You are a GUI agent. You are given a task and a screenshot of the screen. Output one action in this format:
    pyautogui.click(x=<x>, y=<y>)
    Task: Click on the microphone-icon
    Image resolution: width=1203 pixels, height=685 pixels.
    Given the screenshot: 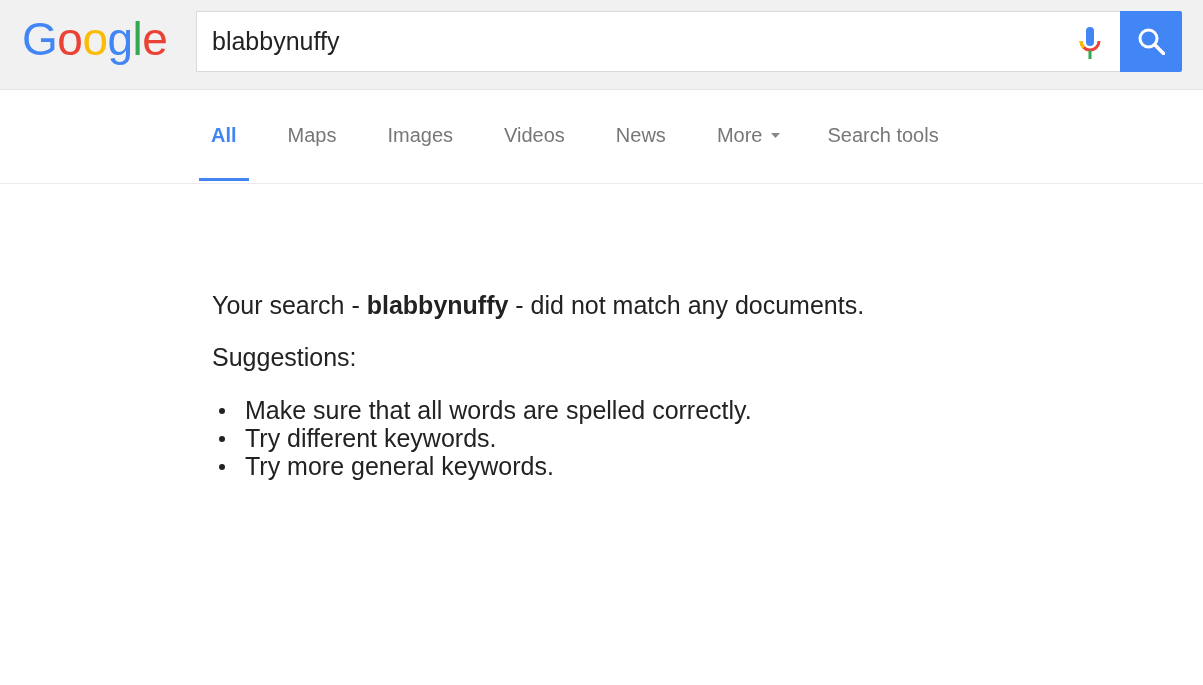 What is the action you would take?
    pyautogui.click(x=1090, y=43)
    